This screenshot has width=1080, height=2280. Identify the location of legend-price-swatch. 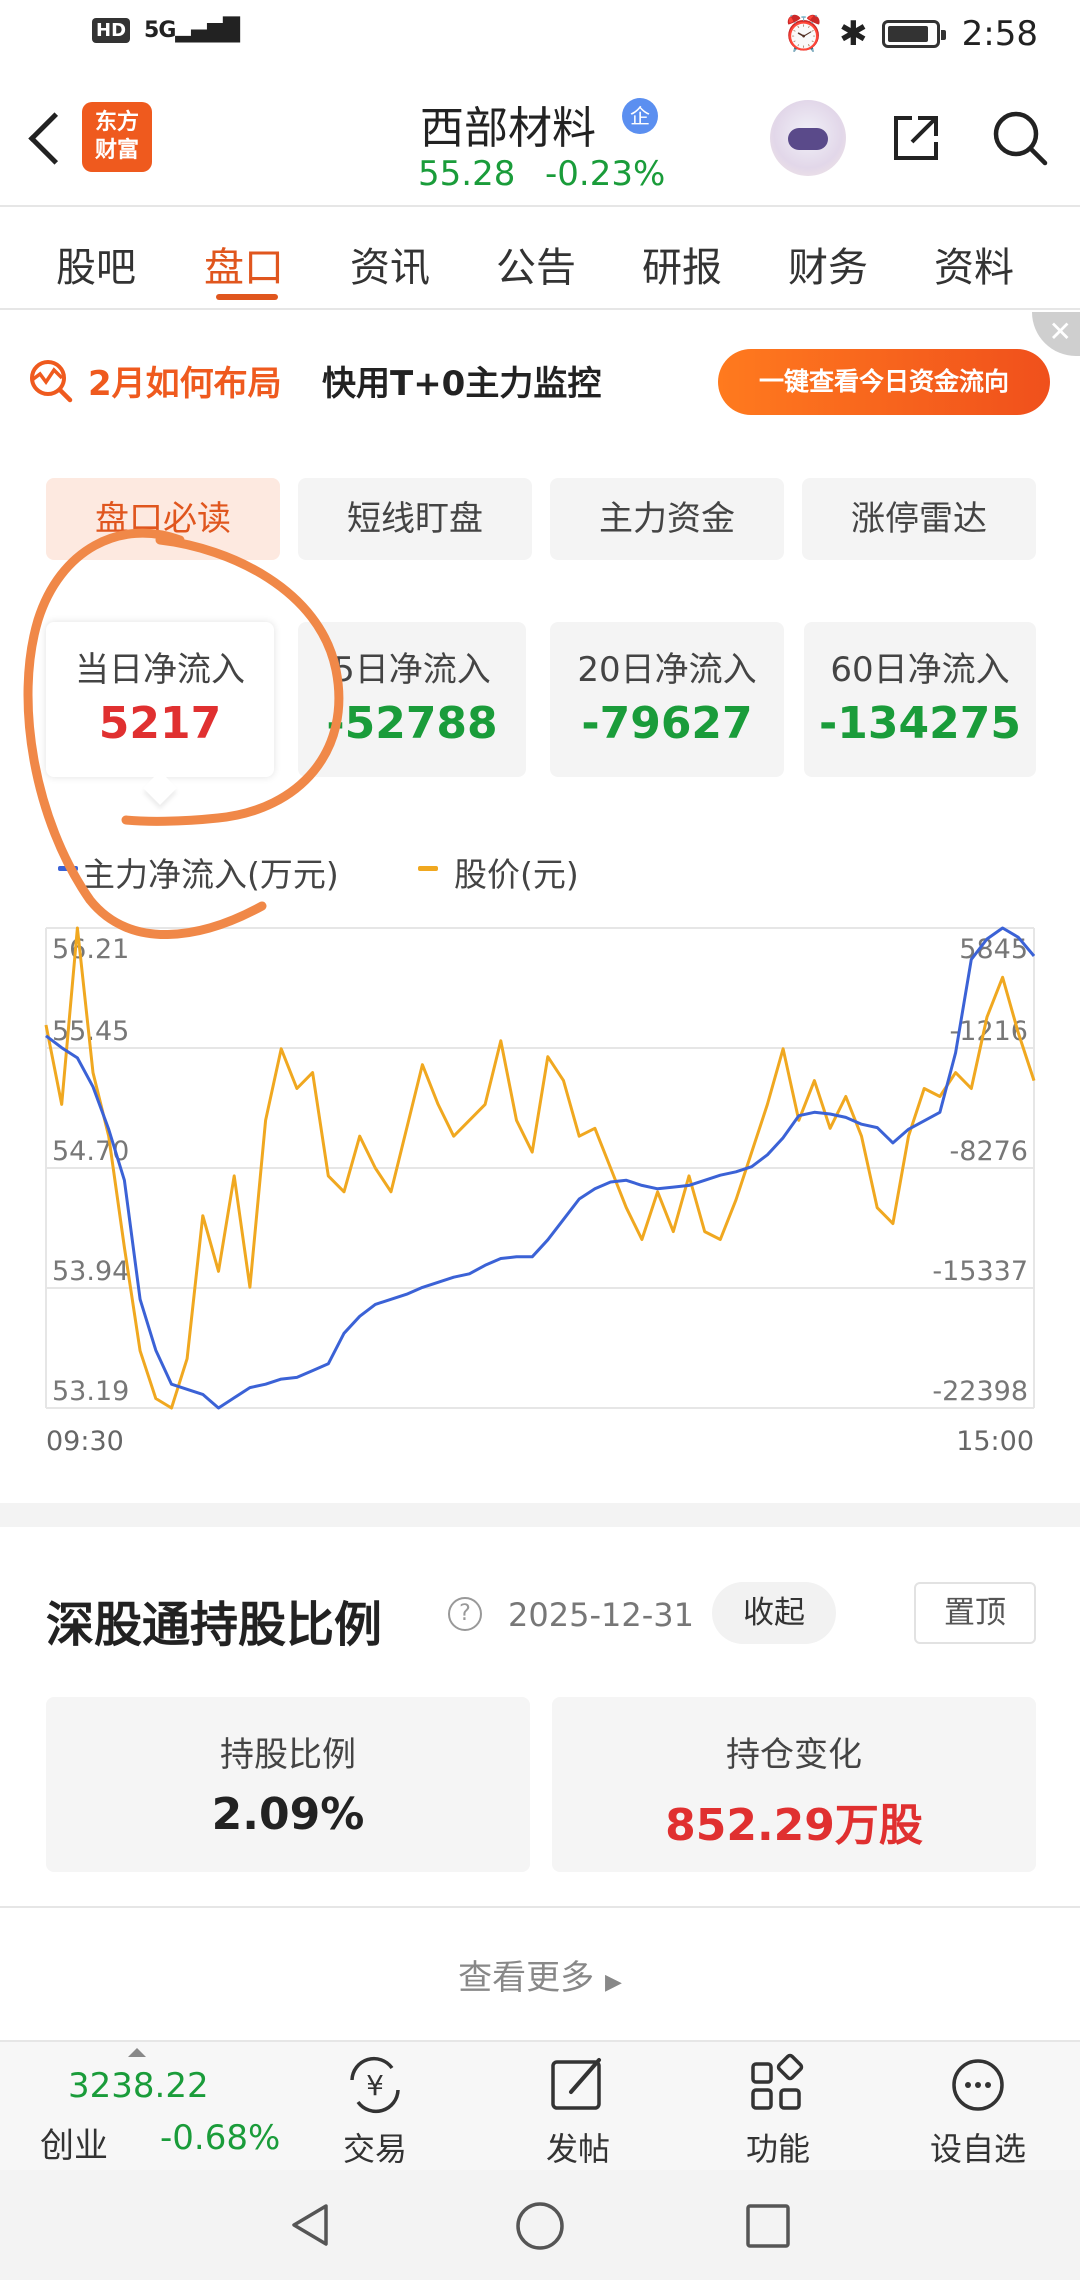
(428, 868).